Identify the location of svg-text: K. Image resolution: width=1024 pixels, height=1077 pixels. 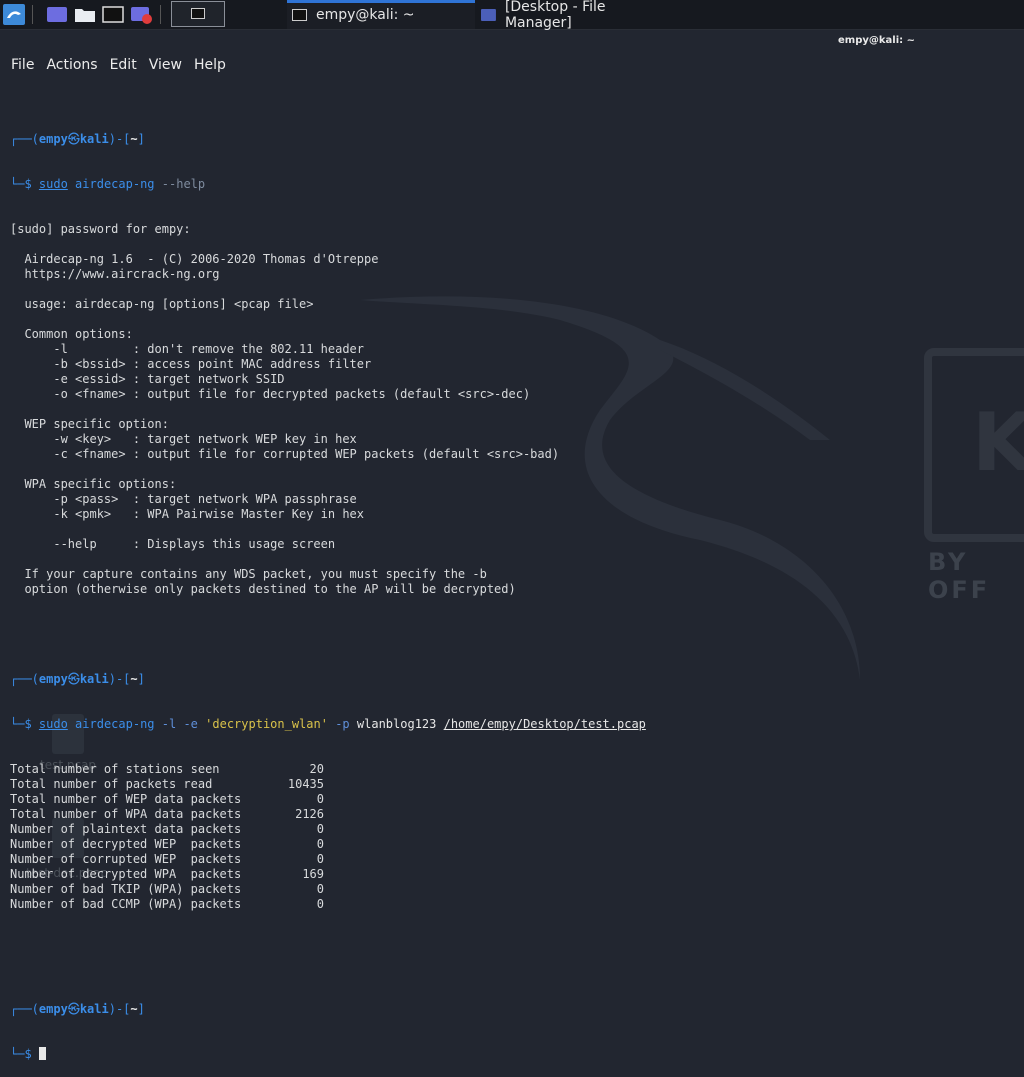
(998, 442).